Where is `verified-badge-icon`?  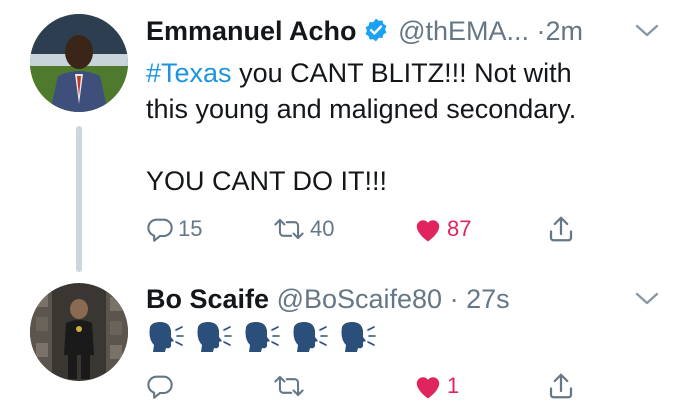 verified-badge-icon is located at coordinates (376, 34).